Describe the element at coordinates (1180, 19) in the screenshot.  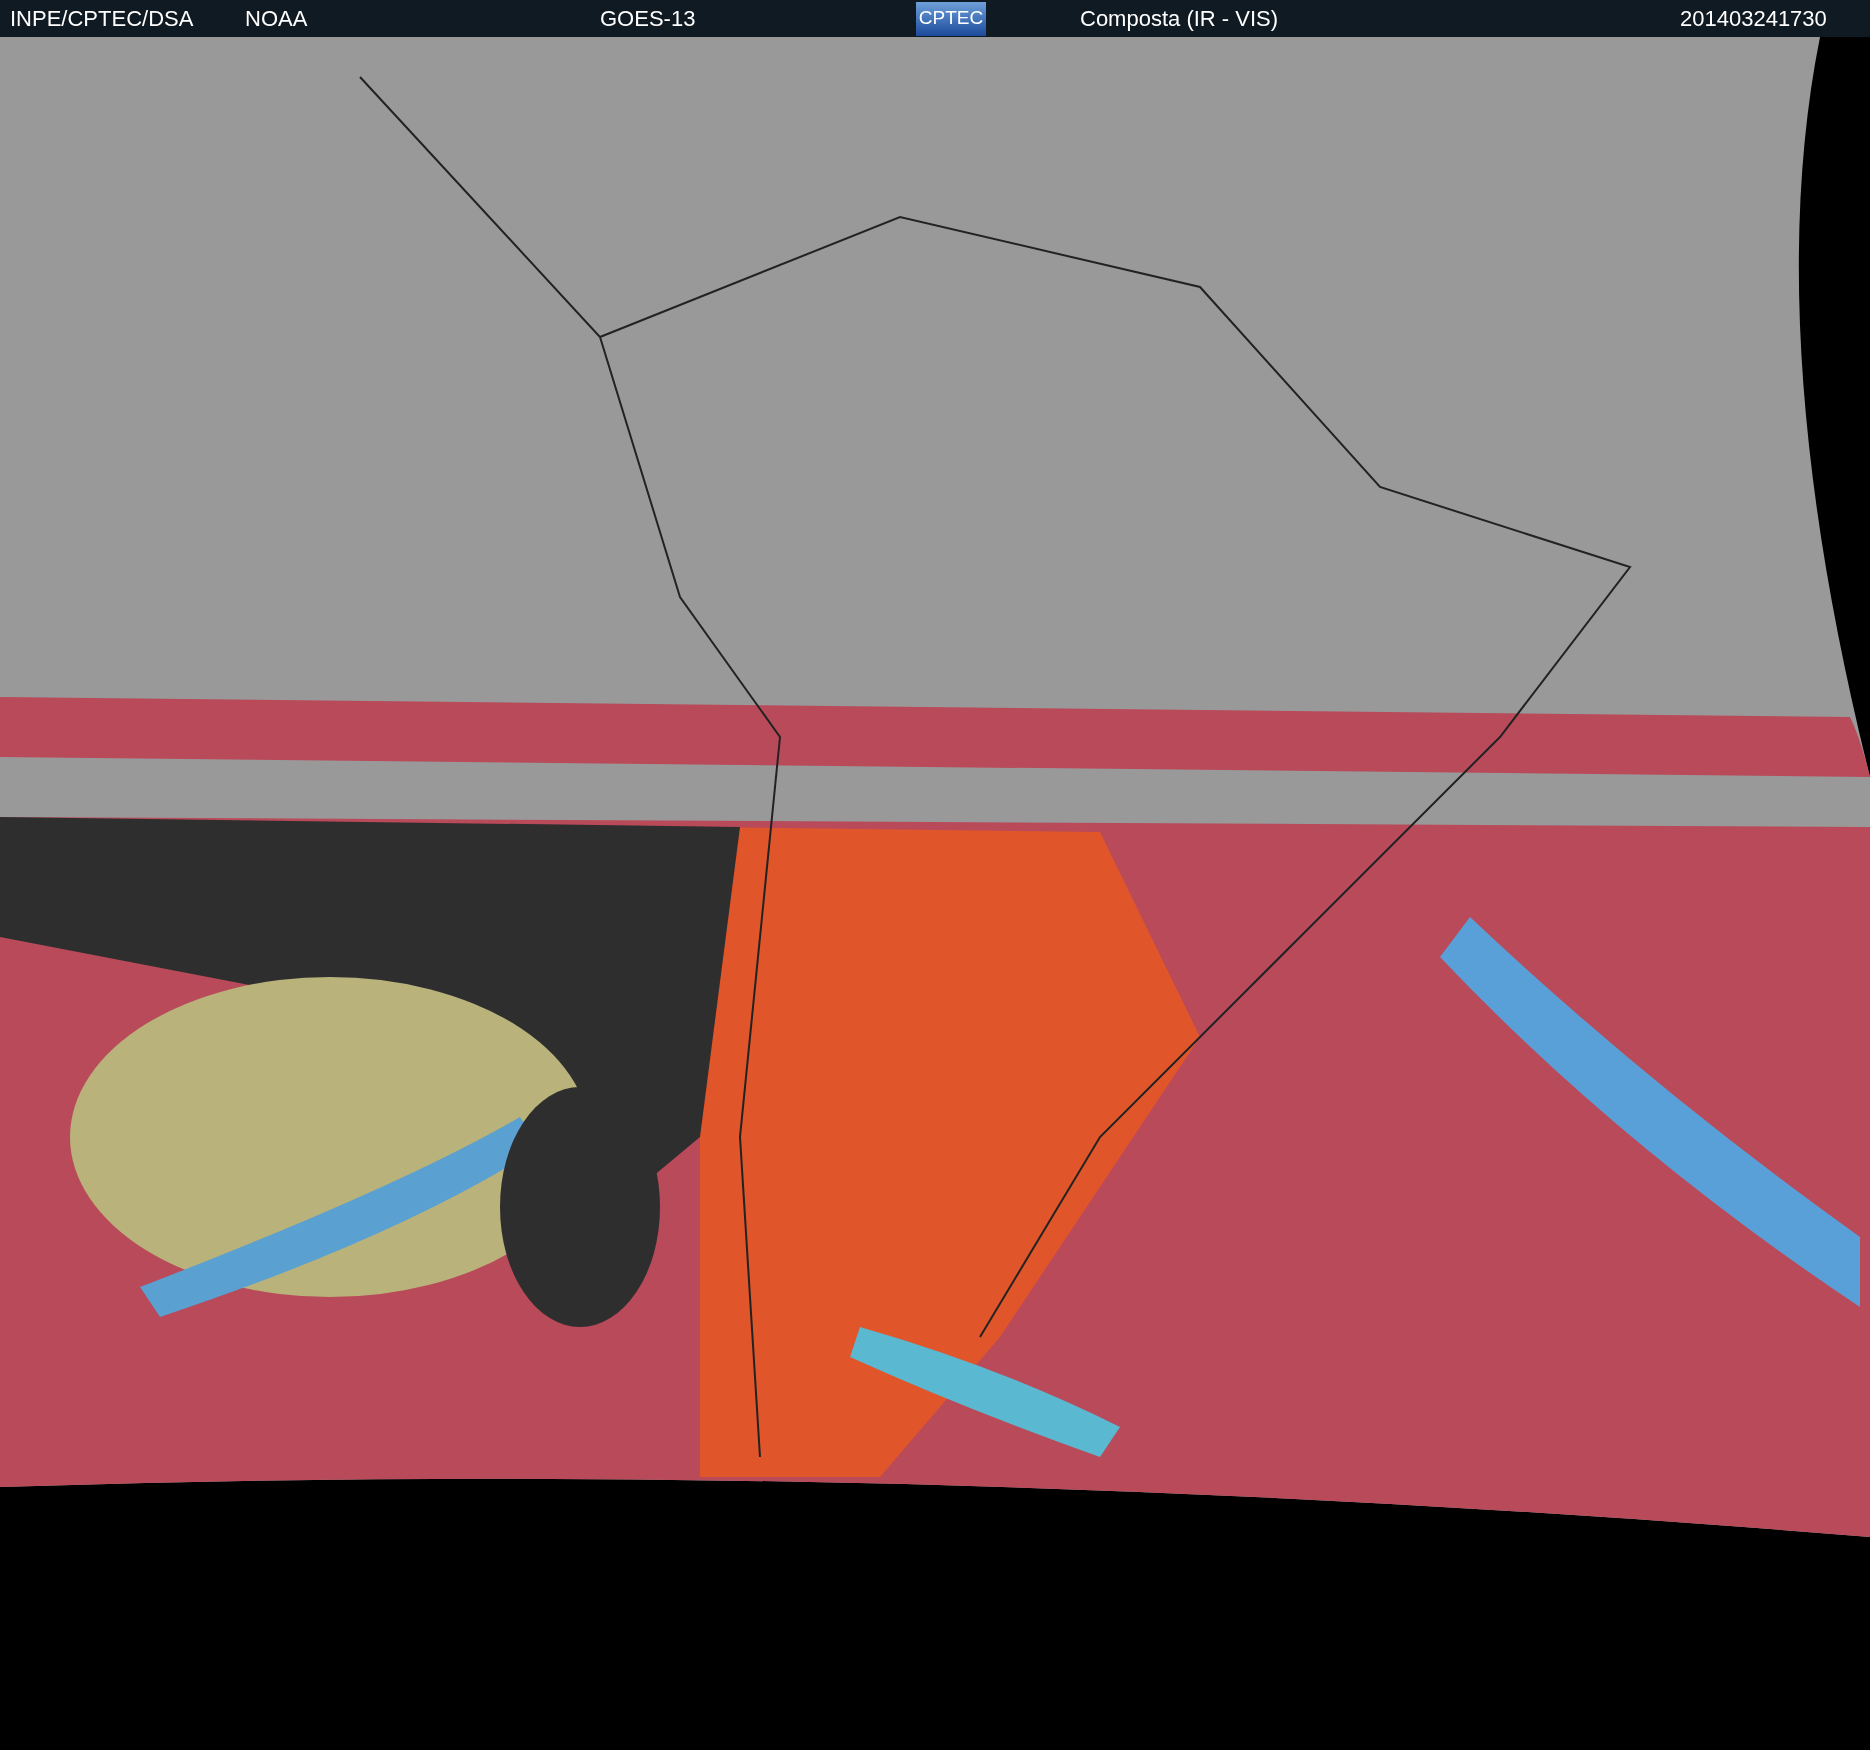
I see `product-label: Composta (IR - VIS)` at that location.